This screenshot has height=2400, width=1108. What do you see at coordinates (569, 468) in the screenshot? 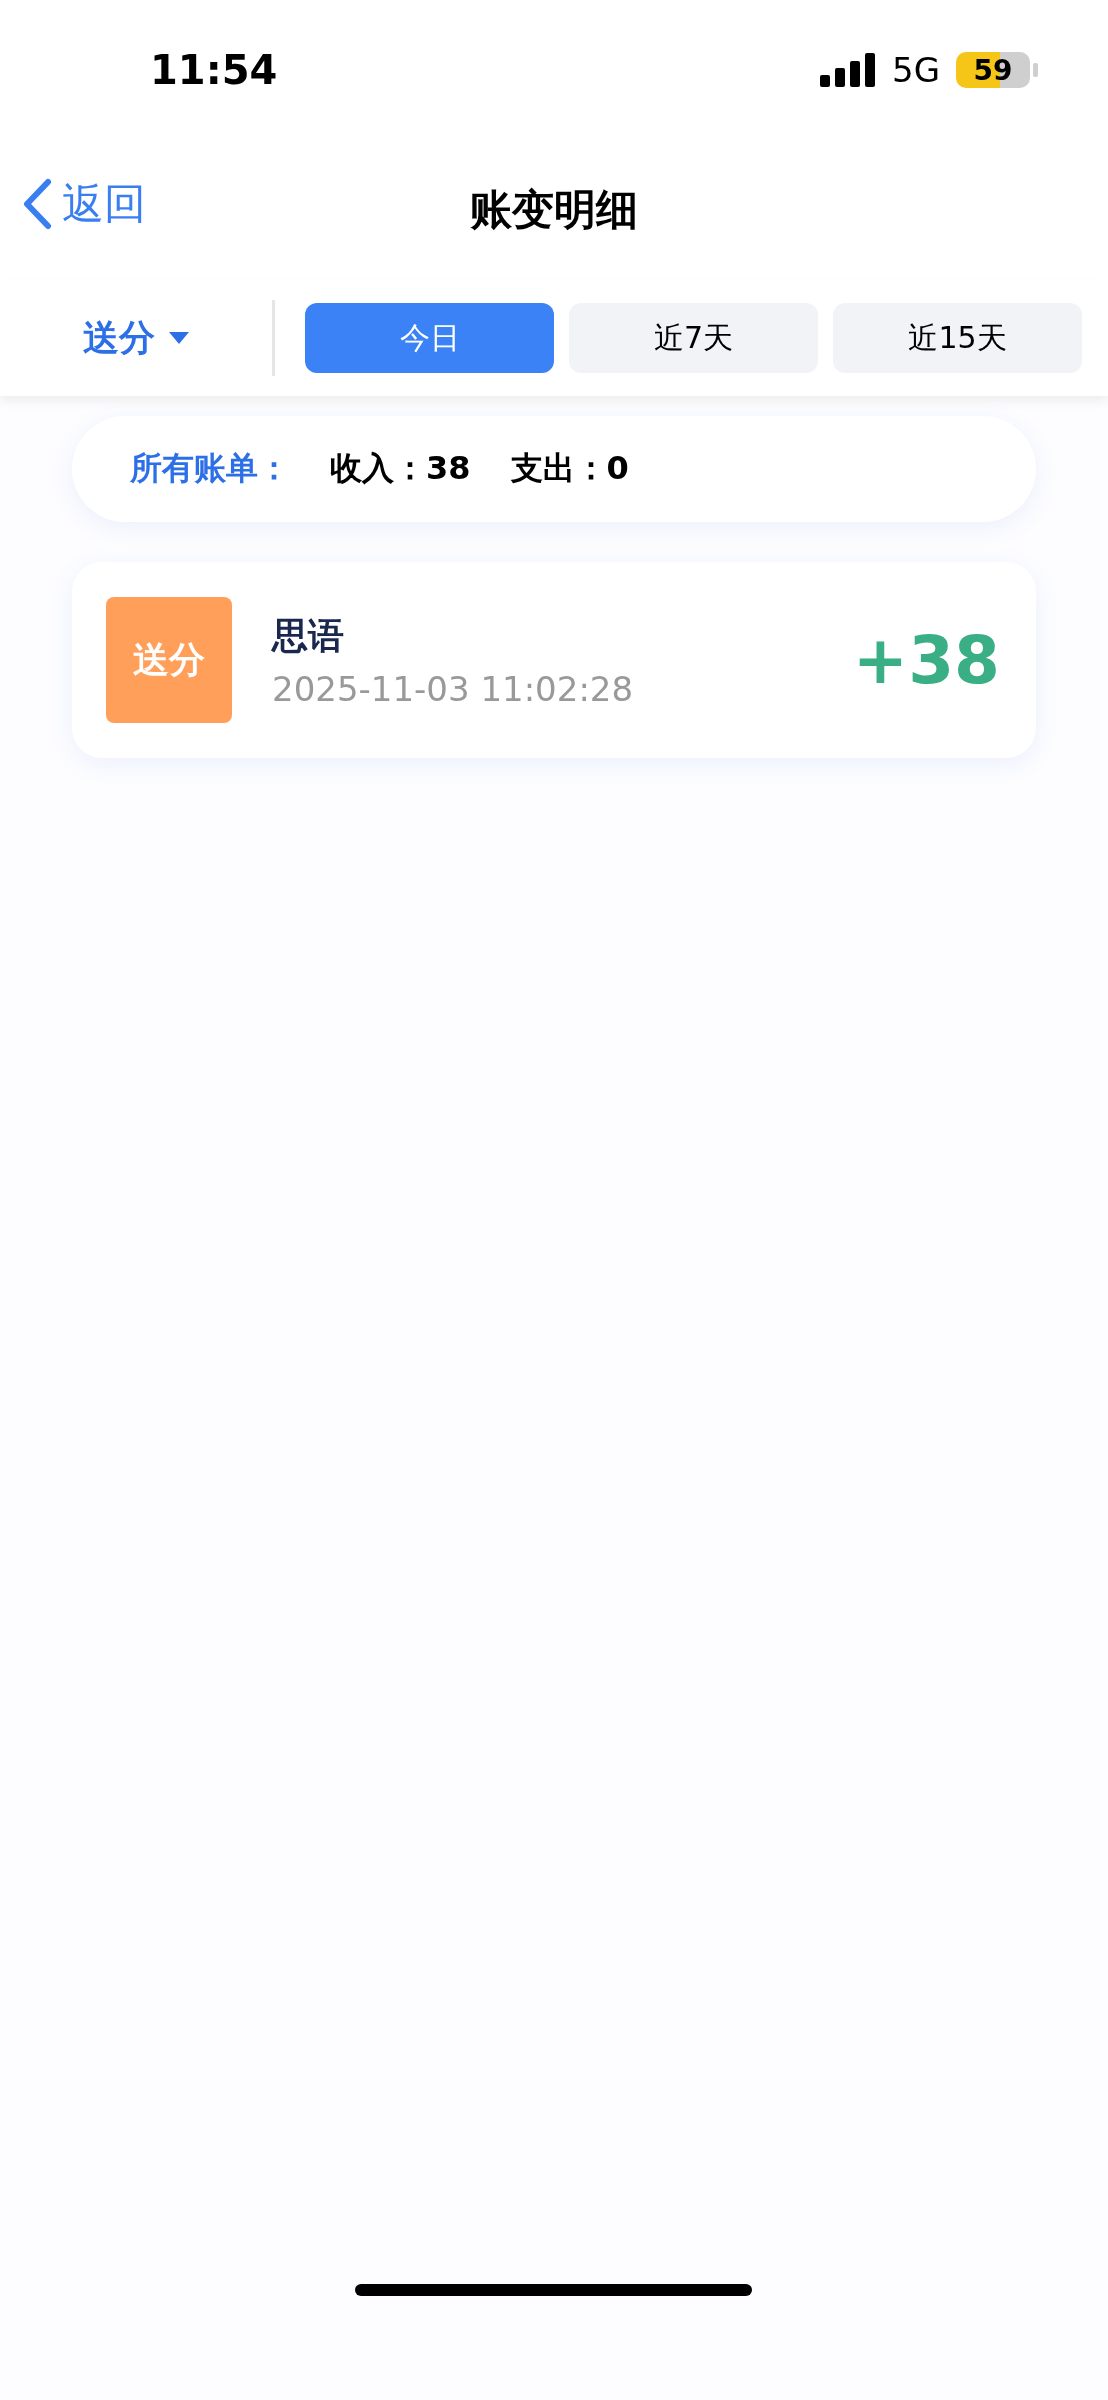
I see `expense-total: 支出：0` at bounding box center [569, 468].